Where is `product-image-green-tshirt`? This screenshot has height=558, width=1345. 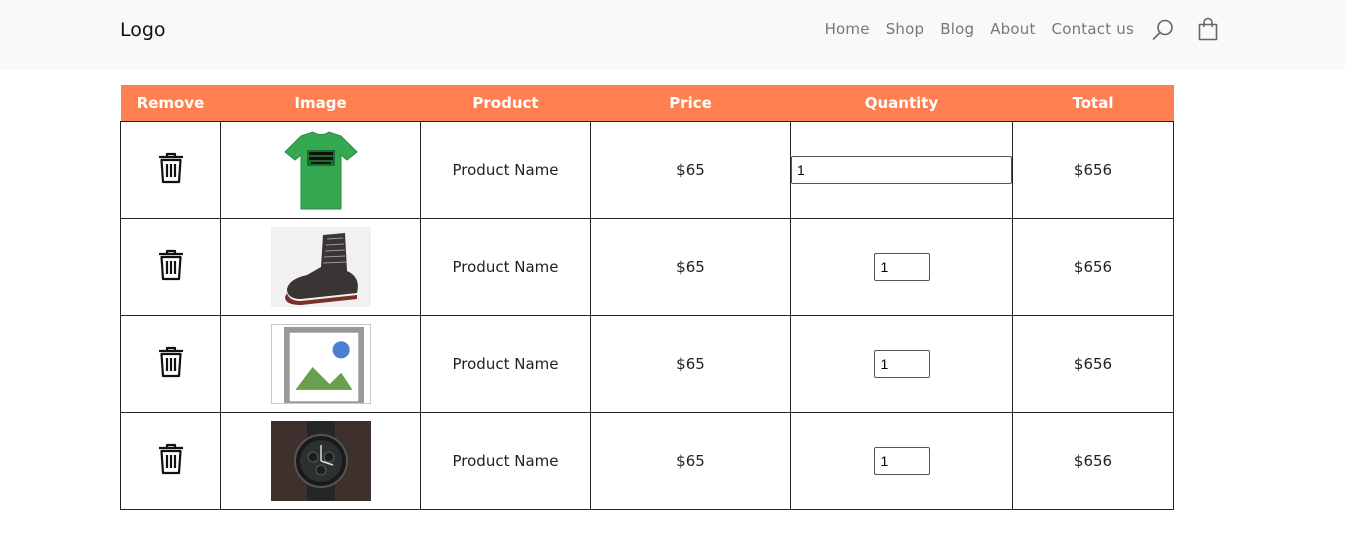
product-image-green-tshirt is located at coordinates (320, 169).